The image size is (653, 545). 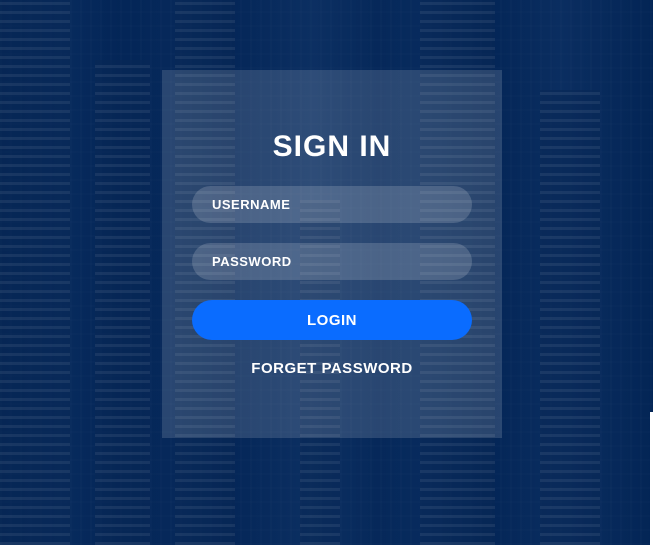 What do you see at coordinates (332, 204) in the screenshot?
I see `username-input` at bounding box center [332, 204].